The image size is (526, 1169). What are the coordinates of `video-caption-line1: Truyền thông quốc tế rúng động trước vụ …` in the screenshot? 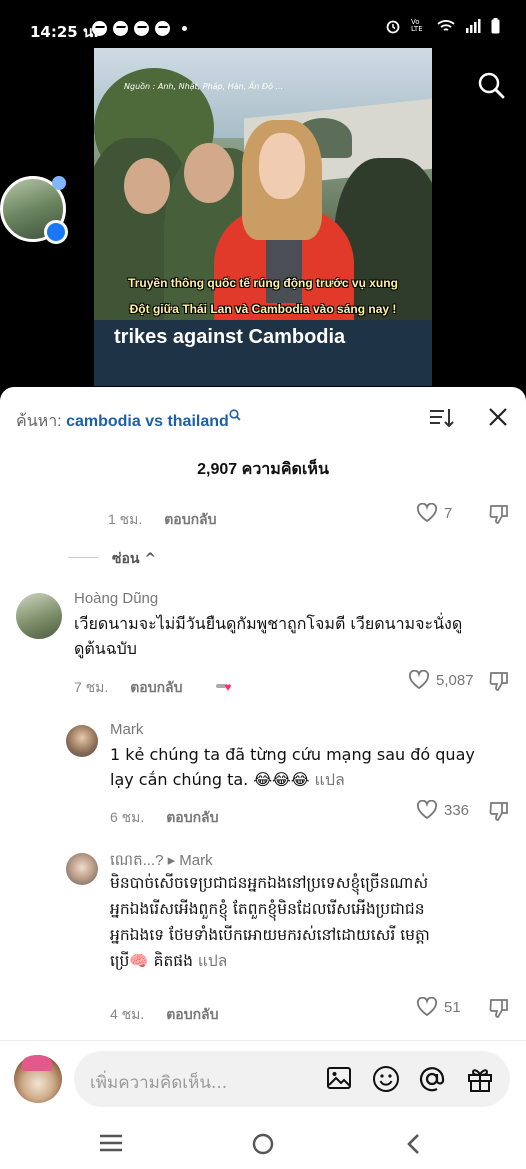 It's located at (263, 283).